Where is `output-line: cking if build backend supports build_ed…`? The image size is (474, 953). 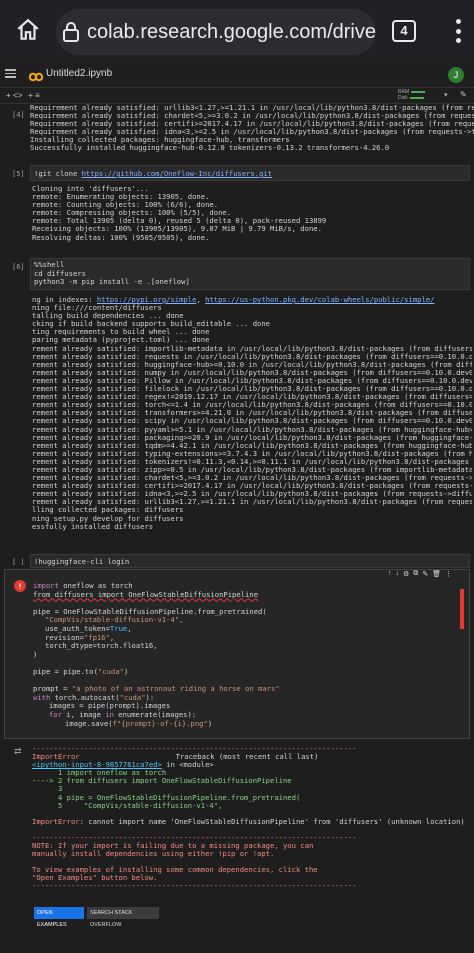 output-line: cking if build backend supports build_ed… is located at coordinates (151, 324).